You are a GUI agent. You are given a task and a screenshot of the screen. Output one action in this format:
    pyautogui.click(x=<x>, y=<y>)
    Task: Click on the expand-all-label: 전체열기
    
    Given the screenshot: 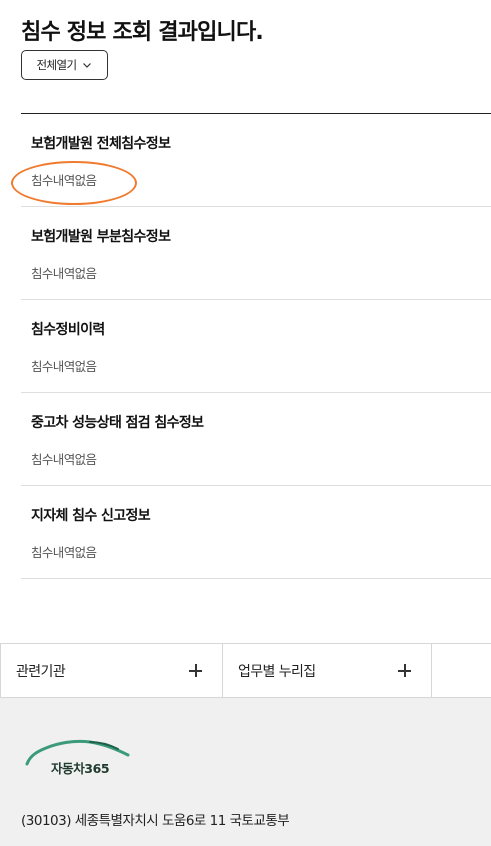 What is the action you would take?
    pyautogui.click(x=57, y=66)
    